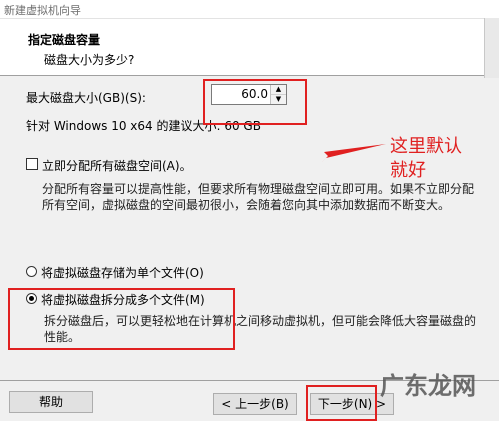 Image resolution: width=499 pixels, height=421 pixels. I want to click on disk-size-label: 最大磁盘大小(GB)(S):, so click(86, 98).